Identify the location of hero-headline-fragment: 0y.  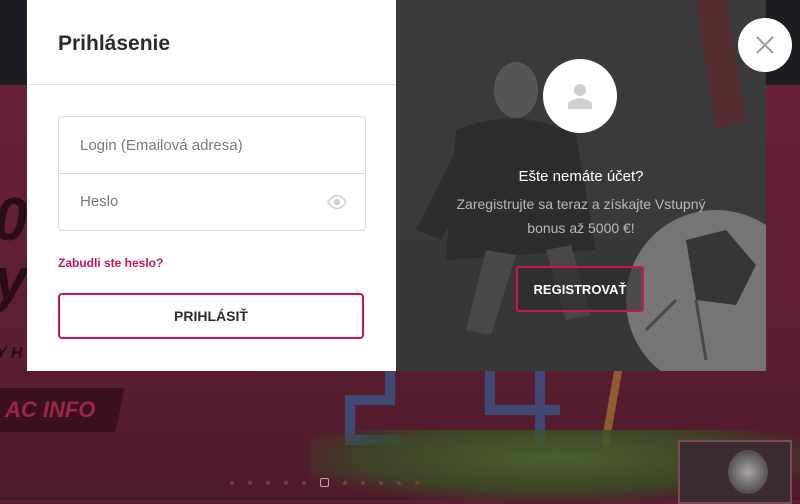
(13, 250).